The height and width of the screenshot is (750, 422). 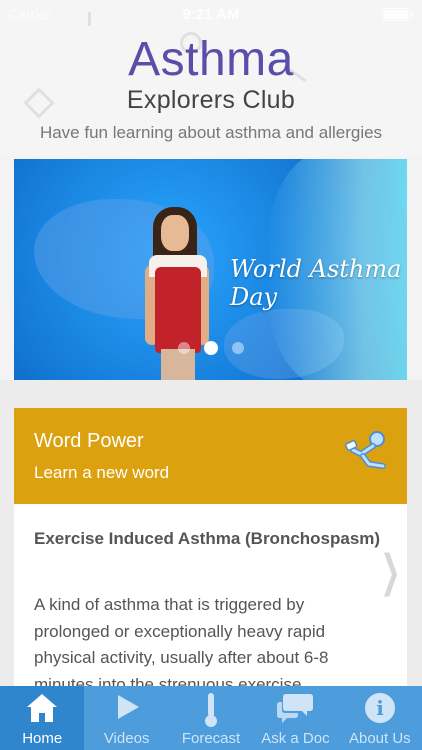 I want to click on status-time: 9:21 AM, so click(x=211, y=14).